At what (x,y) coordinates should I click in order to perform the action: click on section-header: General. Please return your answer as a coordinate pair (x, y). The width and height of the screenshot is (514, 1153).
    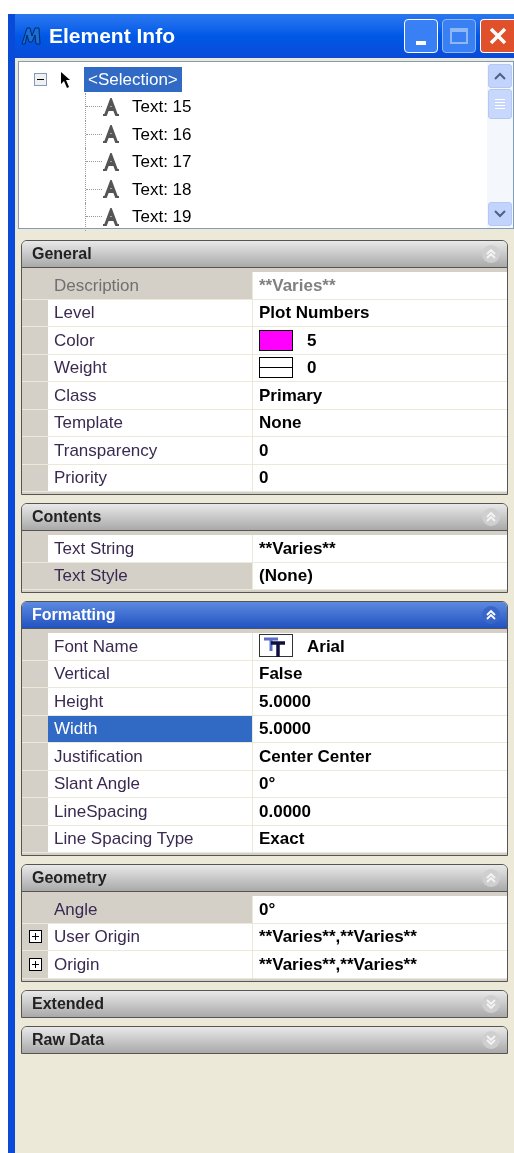
    Looking at the image, I should click on (264, 254).